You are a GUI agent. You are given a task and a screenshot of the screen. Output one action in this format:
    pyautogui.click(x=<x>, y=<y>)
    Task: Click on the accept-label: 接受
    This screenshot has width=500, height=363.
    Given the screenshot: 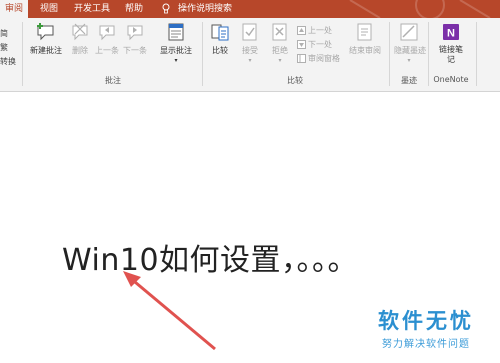 What is the action you would take?
    pyautogui.click(x=250, y=50)
    